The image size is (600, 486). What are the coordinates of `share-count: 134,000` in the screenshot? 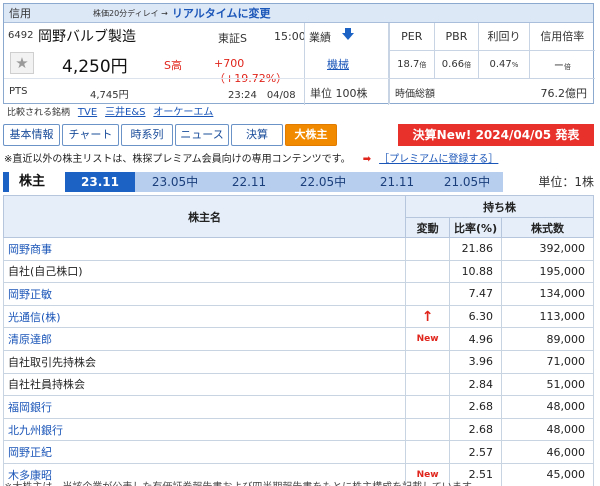 It's located at (547, 294).